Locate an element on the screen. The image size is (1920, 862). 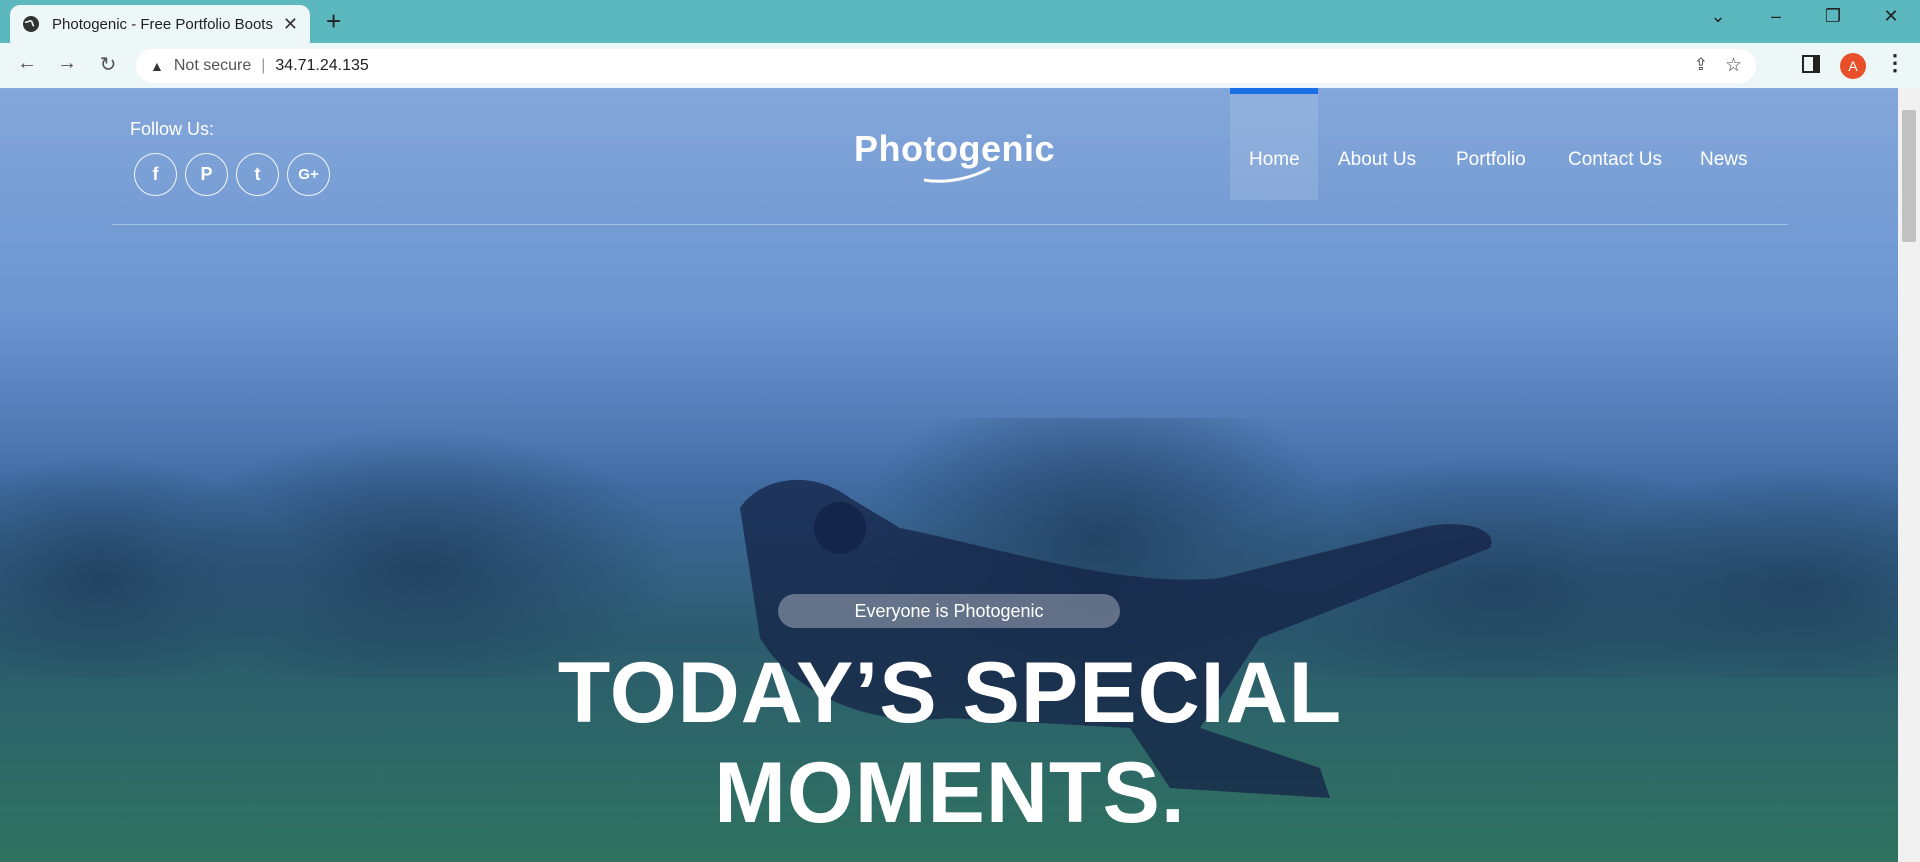
headline-line-2: MOMENTS. is located at coordinates (950, 793).